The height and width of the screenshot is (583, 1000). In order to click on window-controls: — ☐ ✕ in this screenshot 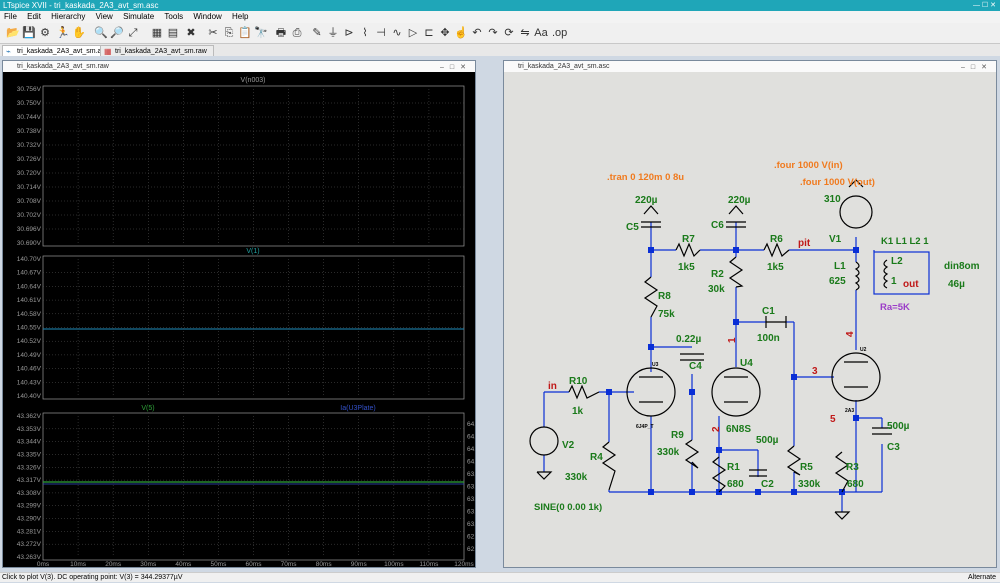, I will do `click(984, 5)`.